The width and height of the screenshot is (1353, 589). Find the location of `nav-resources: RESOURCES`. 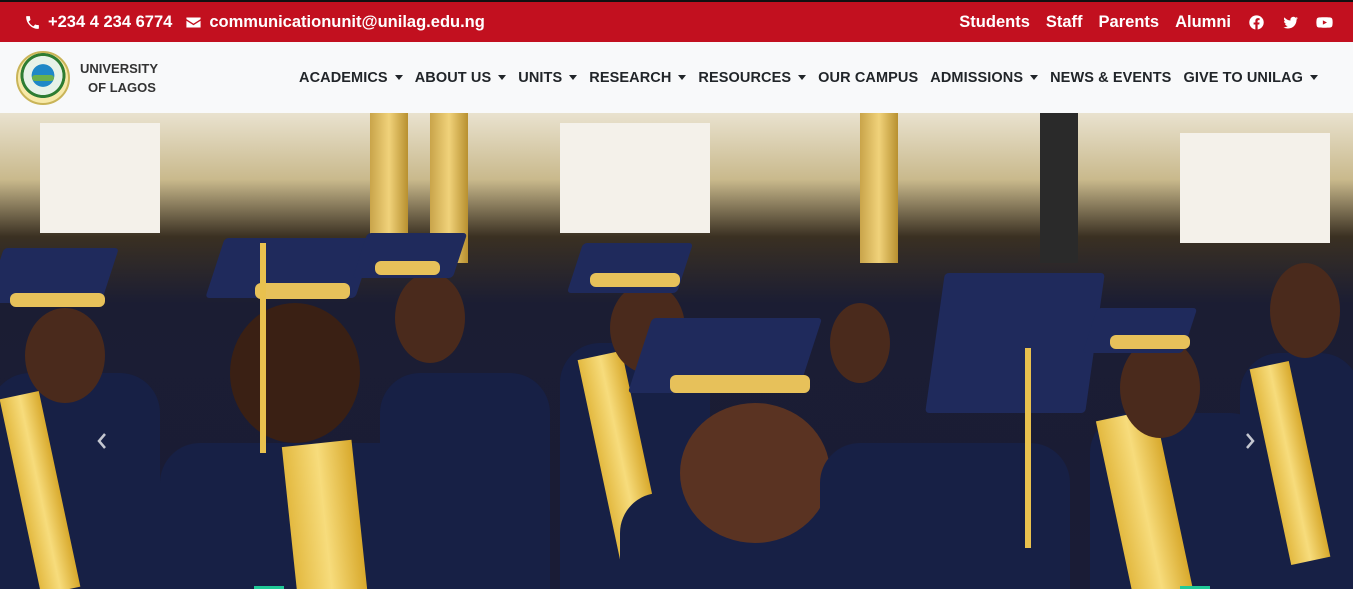

nav-resources: RESOURCES is located at coordinates (752, 77).